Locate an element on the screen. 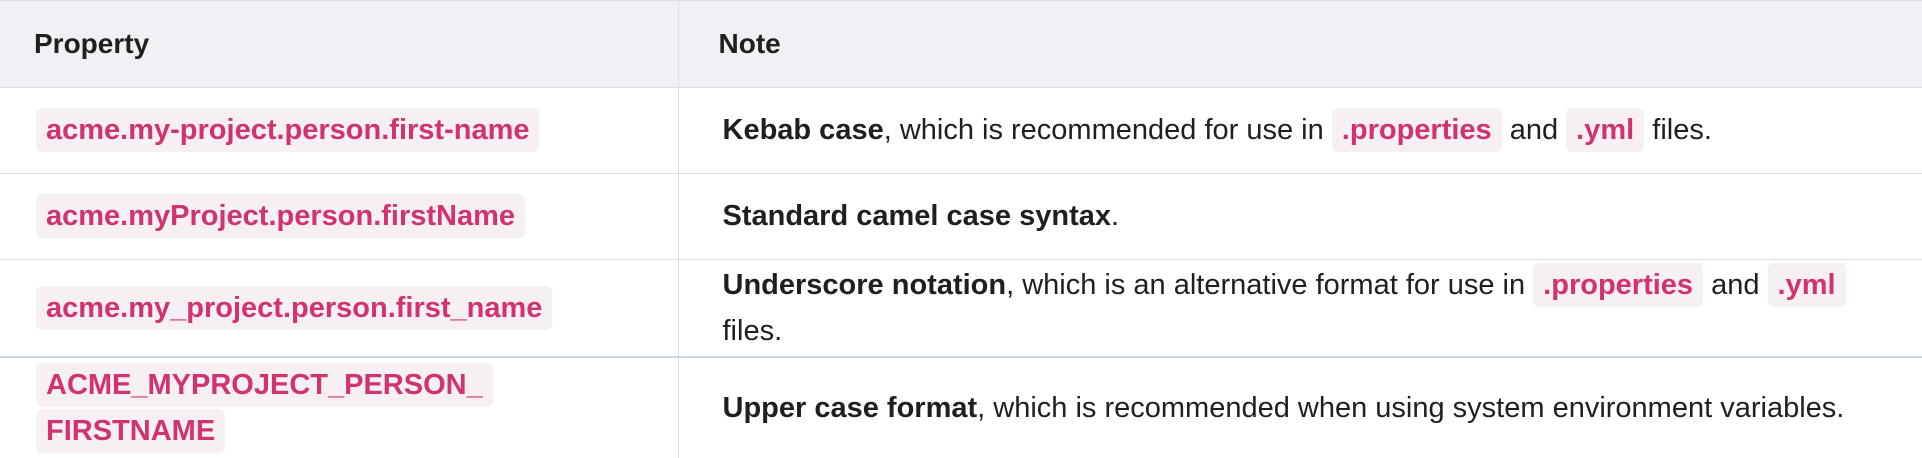 The width and height of the screenshot is (1922, 458). property-cell: acme.myProject.person.firstName is located at coordinates (339, 216).